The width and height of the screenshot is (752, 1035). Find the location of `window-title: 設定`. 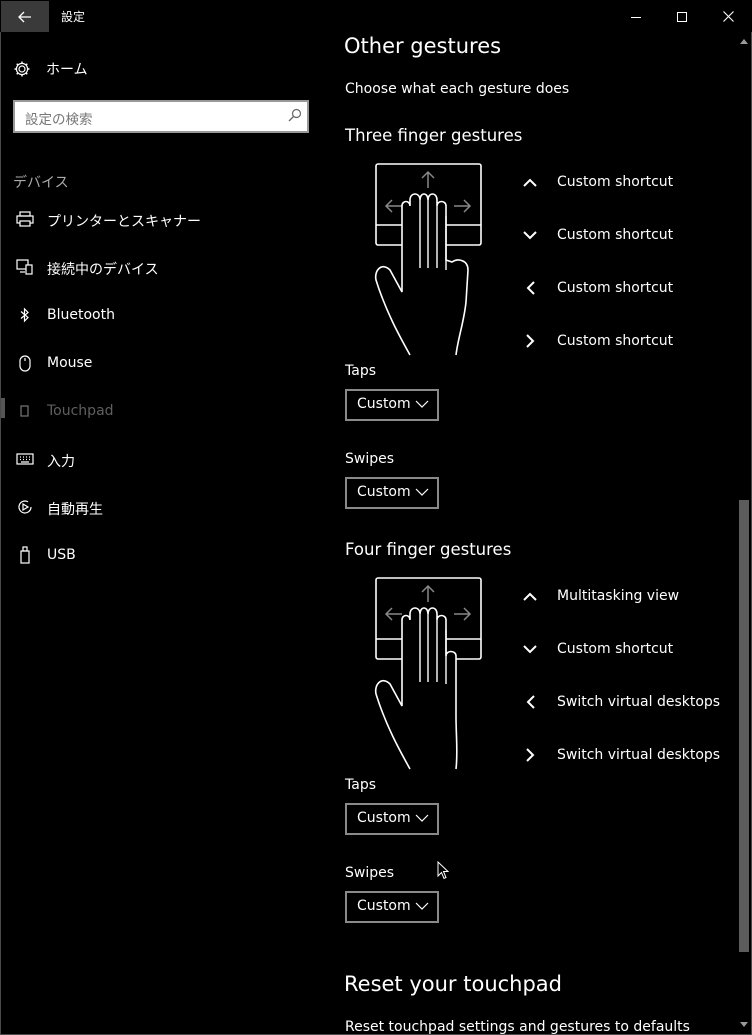

window-title: 設定 is located at coordinates (73, 17).